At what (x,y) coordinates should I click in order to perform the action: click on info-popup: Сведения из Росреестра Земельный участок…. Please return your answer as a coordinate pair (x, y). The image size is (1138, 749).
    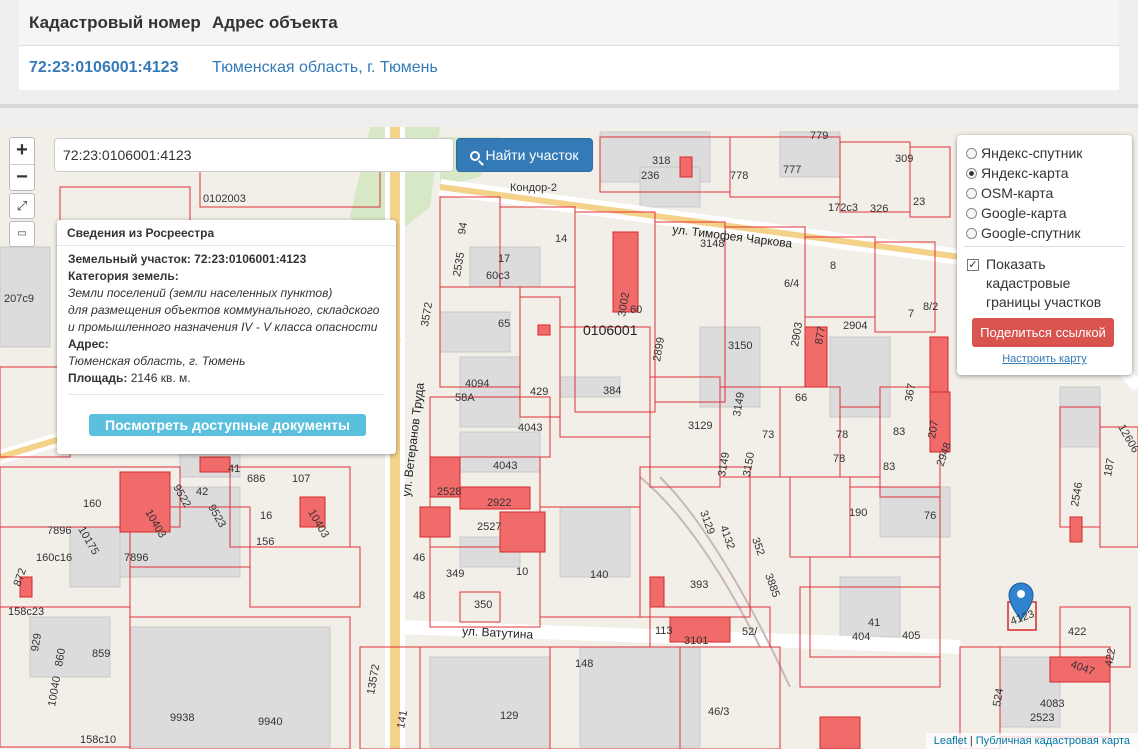
    Looking at the image, I should click on (226, 337).